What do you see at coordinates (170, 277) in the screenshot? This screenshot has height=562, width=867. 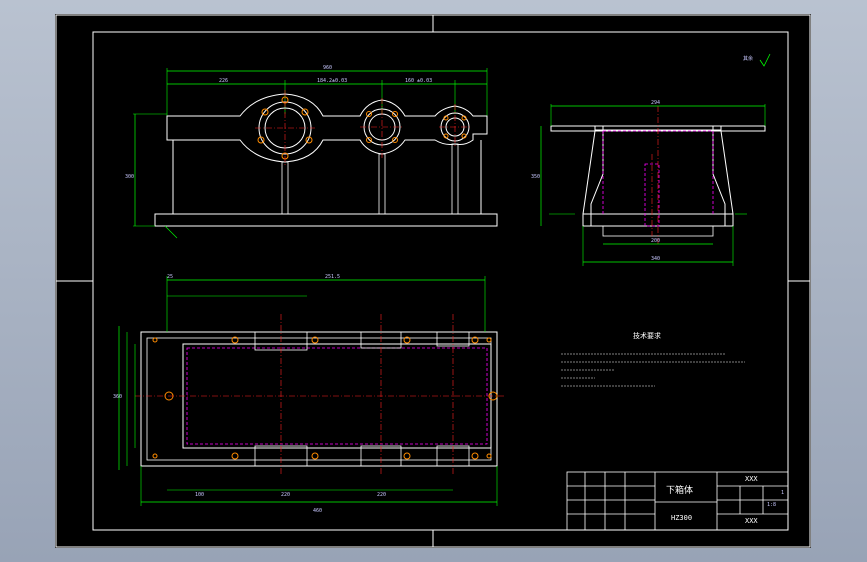 I see `dim-plan-left: 25` at bounding box center [170, 277].